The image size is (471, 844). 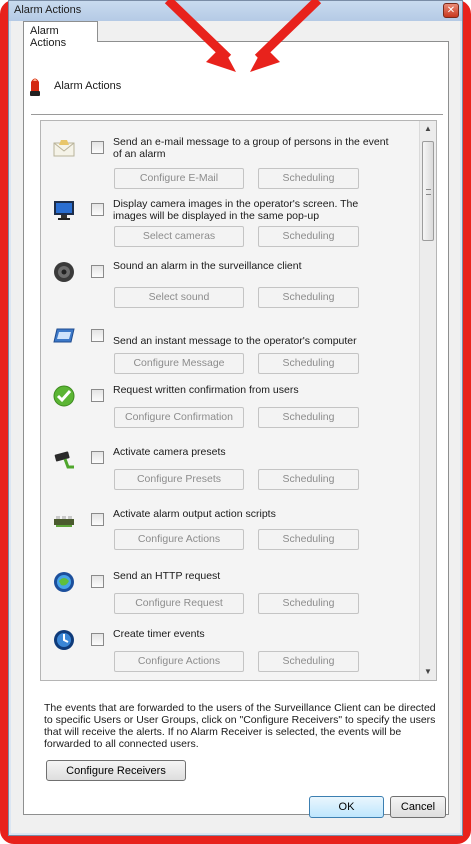 I want to click on configure-receivers-button: Configure Receivers, so click(x=116, y=770).